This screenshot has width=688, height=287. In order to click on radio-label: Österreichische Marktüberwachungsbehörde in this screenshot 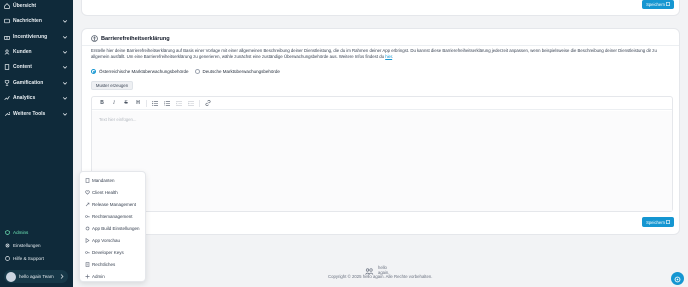, I will do `click(144, 71)`.